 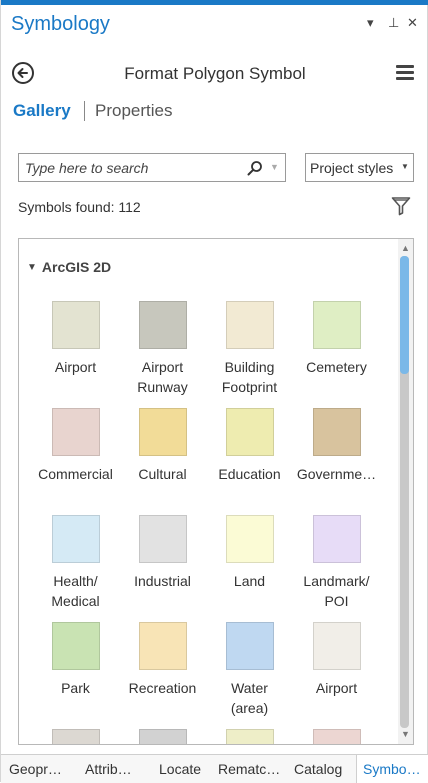 What do you see at coordinates (393, 23) in the screenshot?
I see `pin-icon: ⊥` at bounding box center [393, 23].